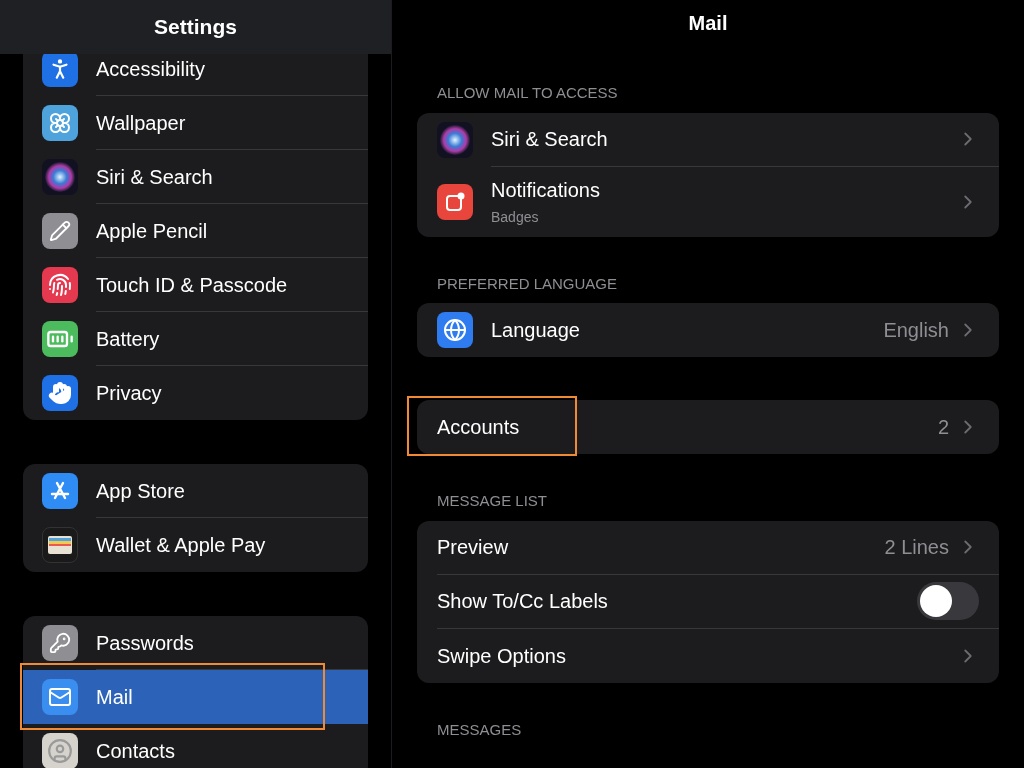 This screenshot has width=1024, height=768. What do you see at coordinates (473, 547) in the screenshot?
I see `row-label: Preview` at bounding box center [473, 547].